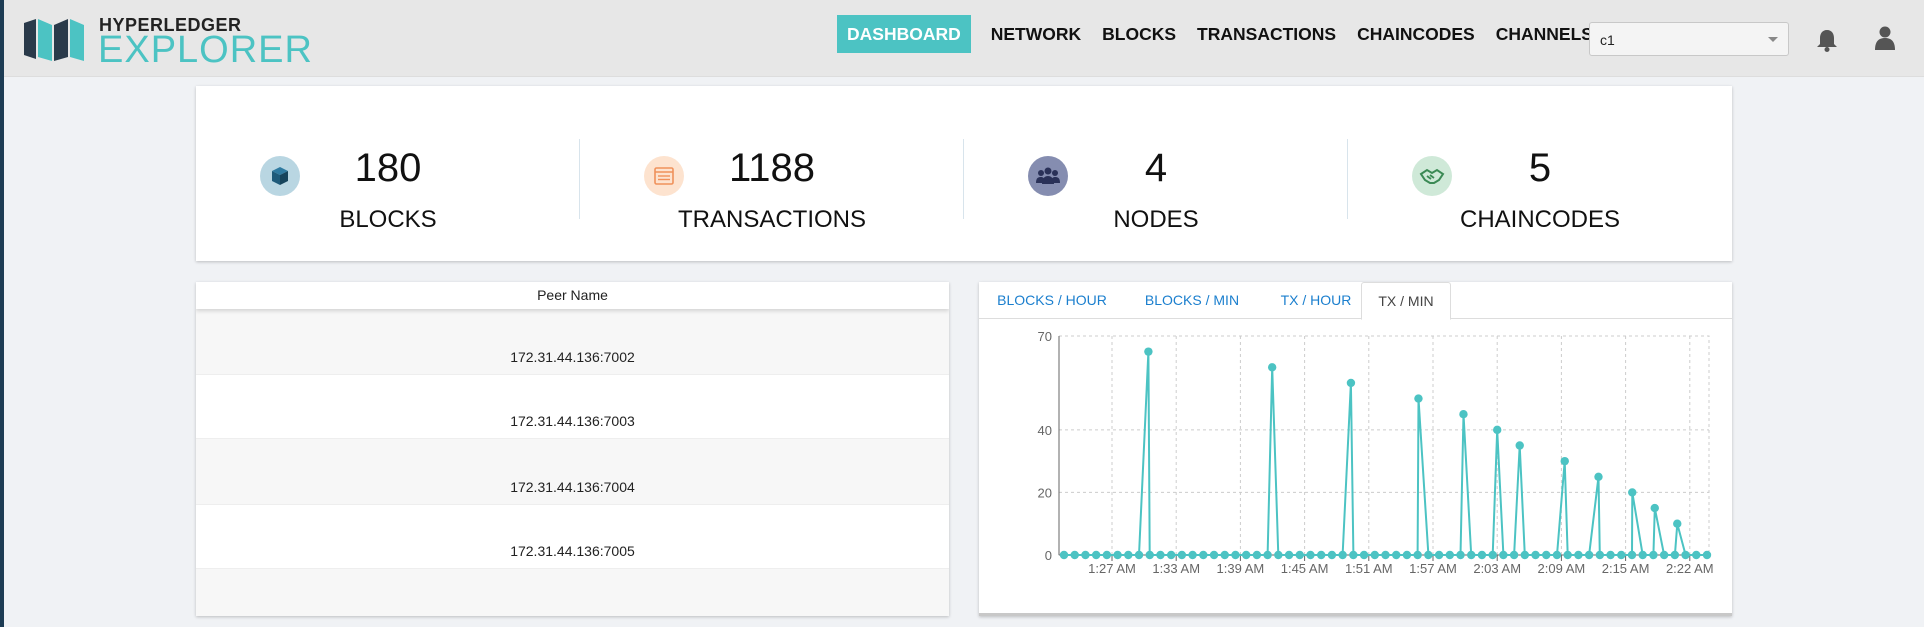  I want to click on nav-chaincodes: CHAINCODES, so click(1416, 34).